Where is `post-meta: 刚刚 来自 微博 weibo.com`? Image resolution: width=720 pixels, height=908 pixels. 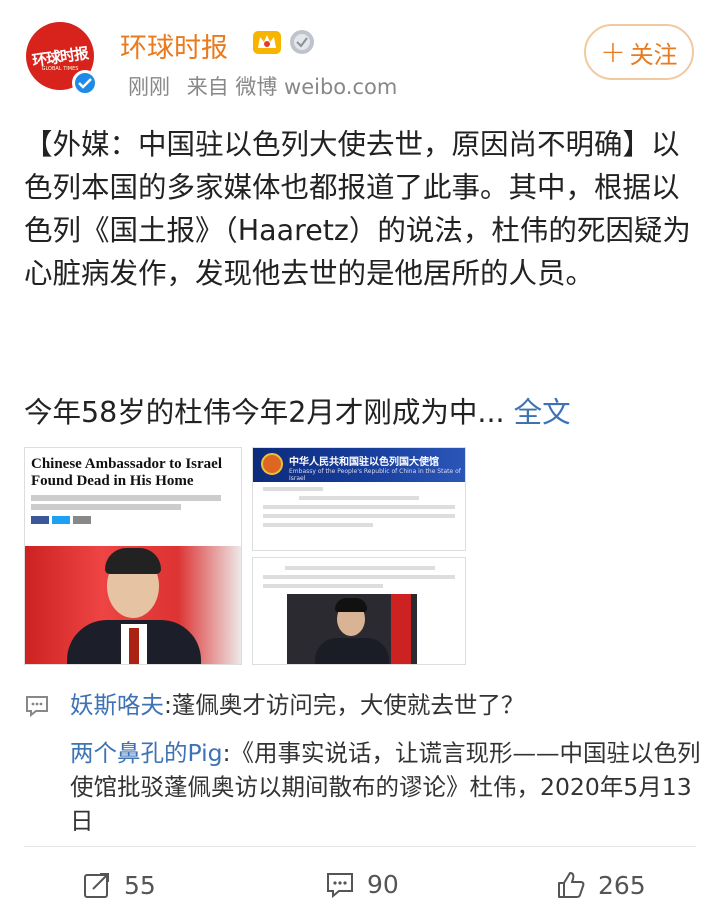
post-meta: 刚刚 来自 微博 weibo.com is located at coordinates (267, 86).